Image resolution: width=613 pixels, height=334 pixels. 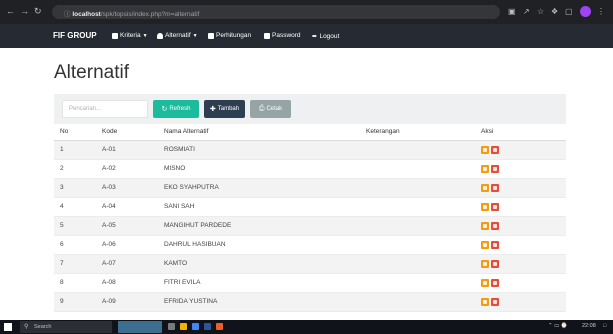 I want to click on table-row: 1 A-01 ROSMIATI, so click(x=310, y=150).